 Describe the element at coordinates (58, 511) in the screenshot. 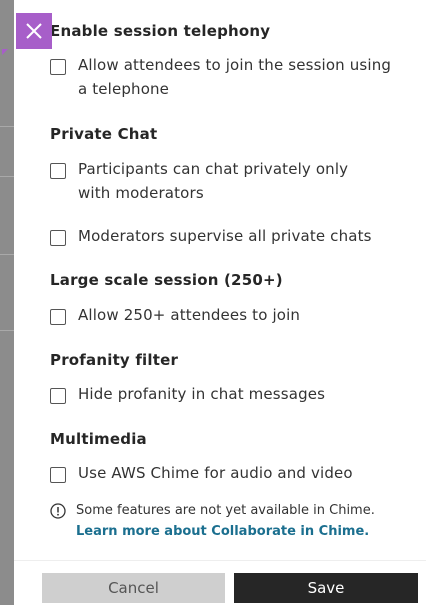

I see `exclamation-circle-icon` at that location.